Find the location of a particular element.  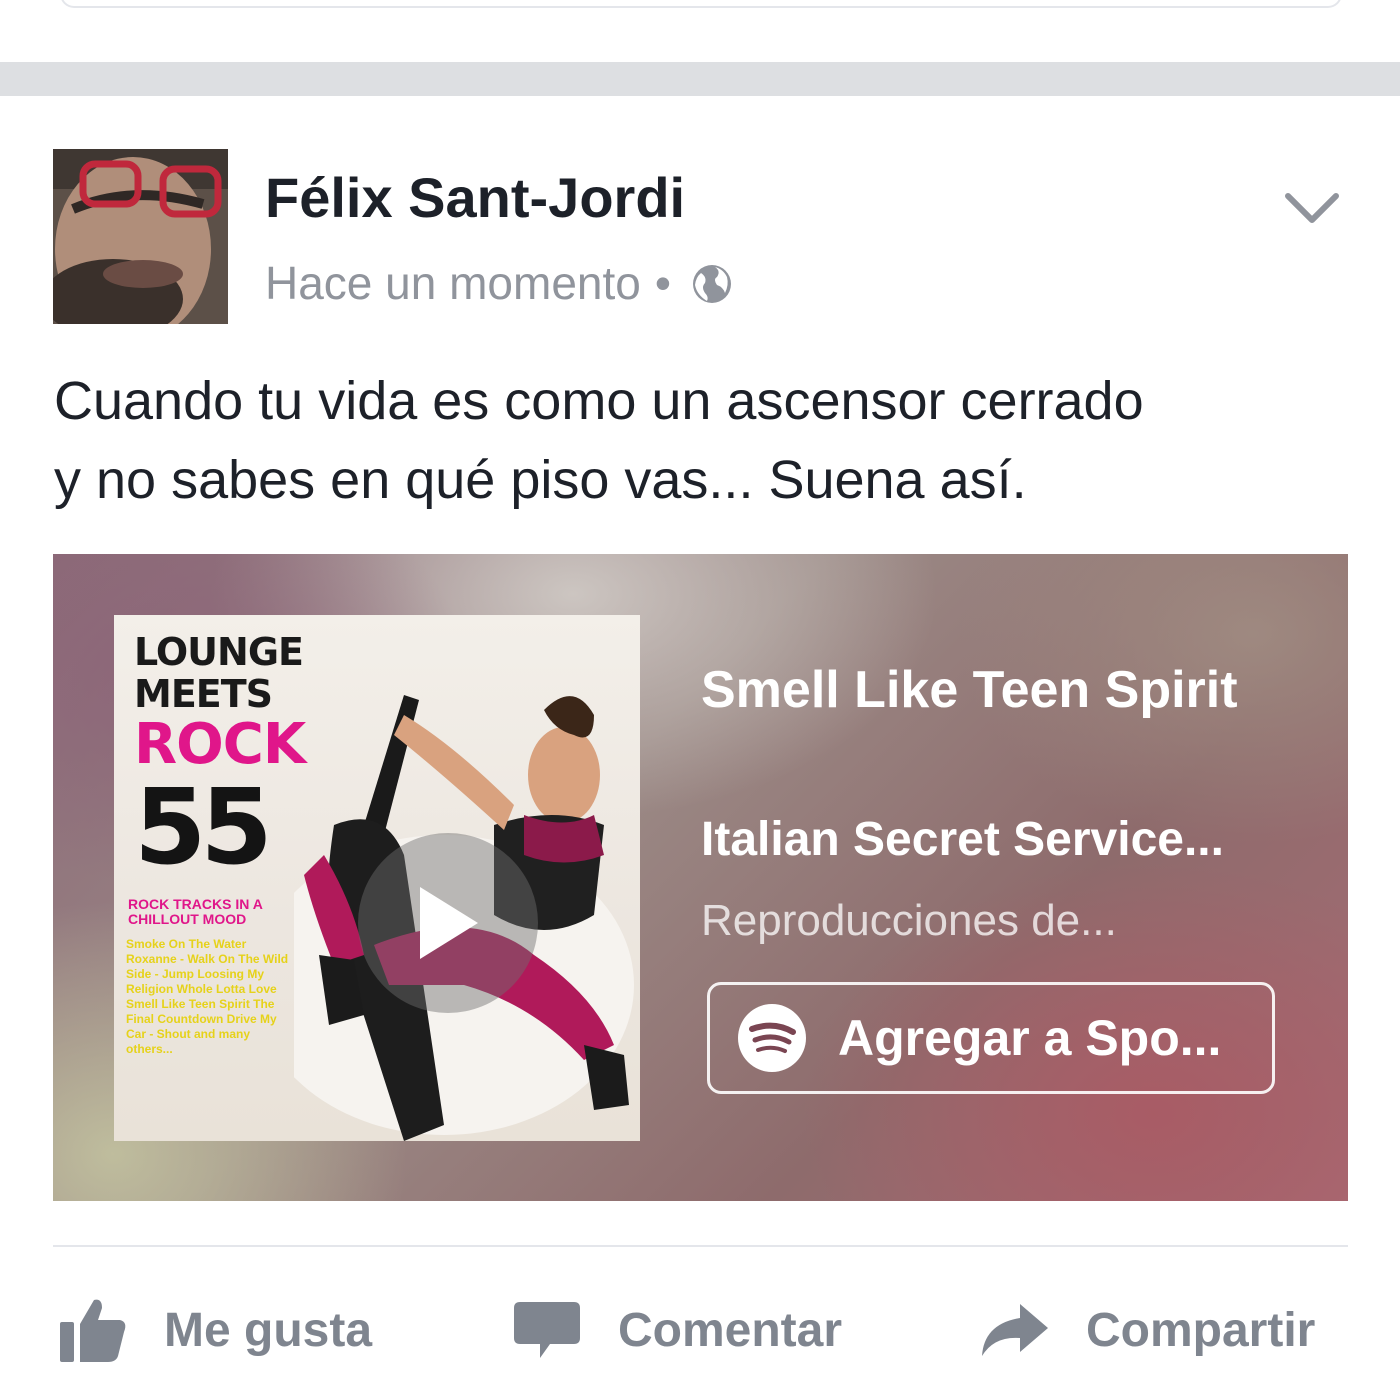

chevron-down-icon is located at coordinates (1312, 208).